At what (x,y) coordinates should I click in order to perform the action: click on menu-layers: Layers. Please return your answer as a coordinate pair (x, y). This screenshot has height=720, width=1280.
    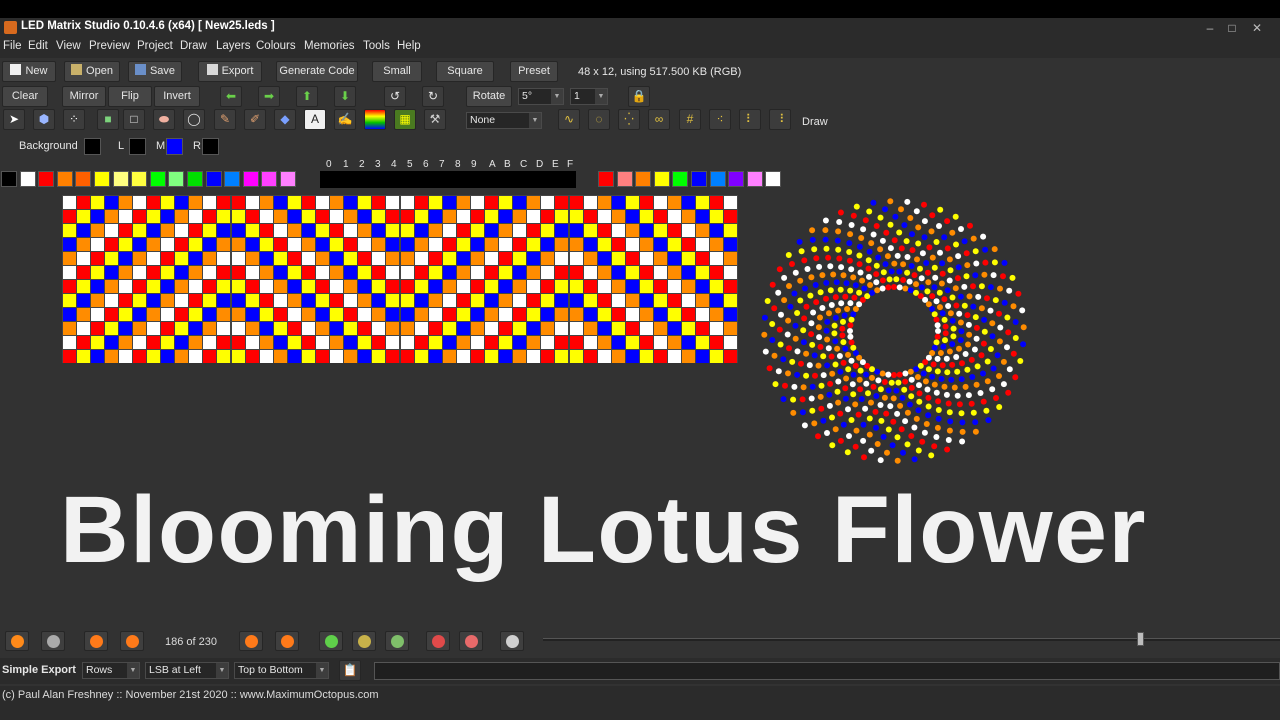
    Looking at the image, I should click on (233, 46).